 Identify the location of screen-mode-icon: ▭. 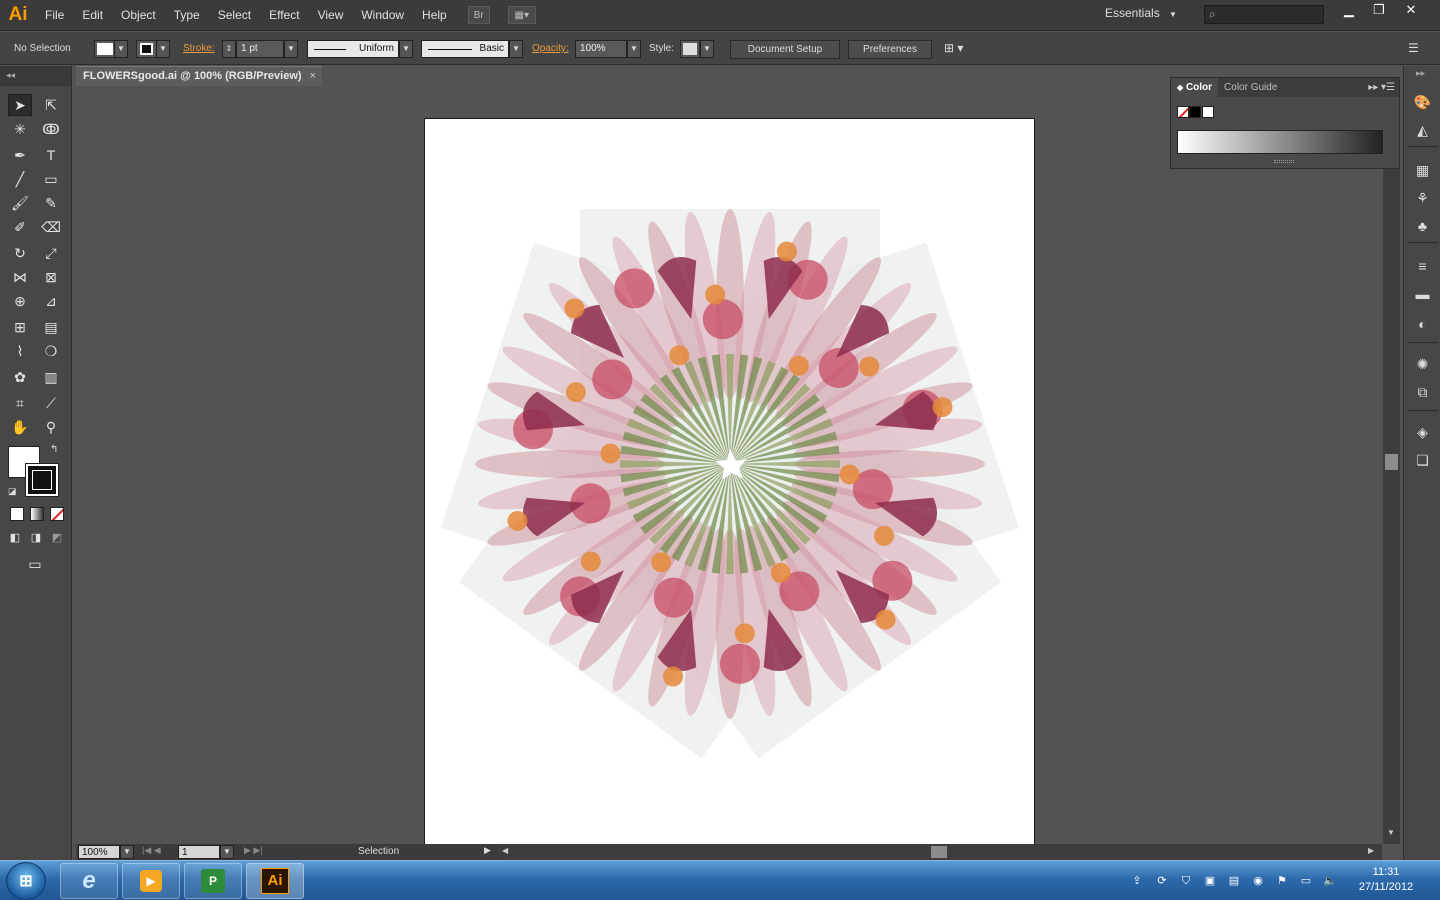
(35, 564).